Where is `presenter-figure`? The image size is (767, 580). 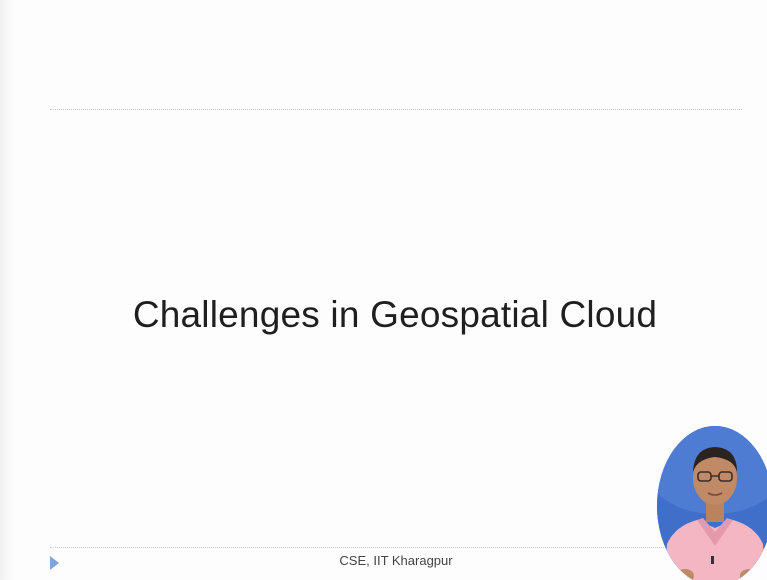 presenter-figure is located at coordinates (712, 503).